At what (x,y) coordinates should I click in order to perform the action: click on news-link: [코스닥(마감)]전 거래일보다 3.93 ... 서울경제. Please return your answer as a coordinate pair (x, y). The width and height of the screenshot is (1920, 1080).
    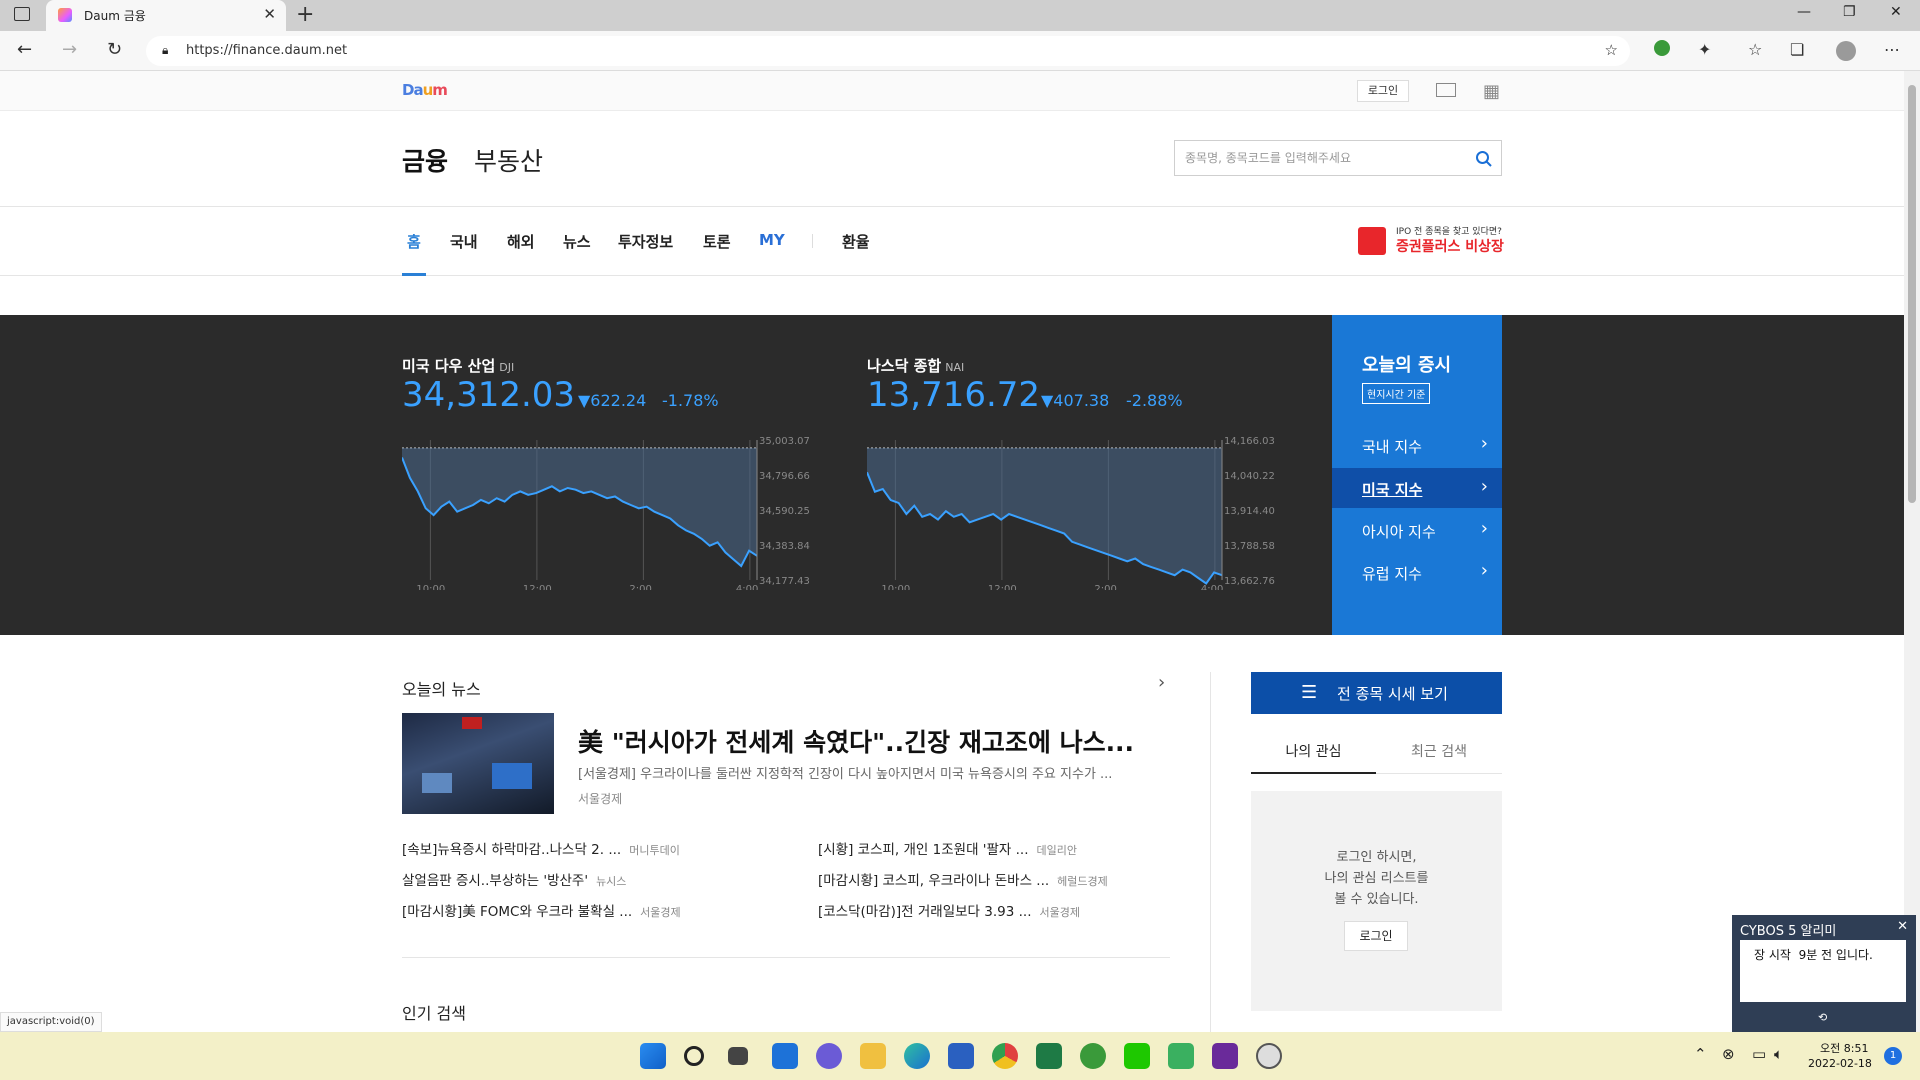
    Looking at the image, I should click on (949, 910).